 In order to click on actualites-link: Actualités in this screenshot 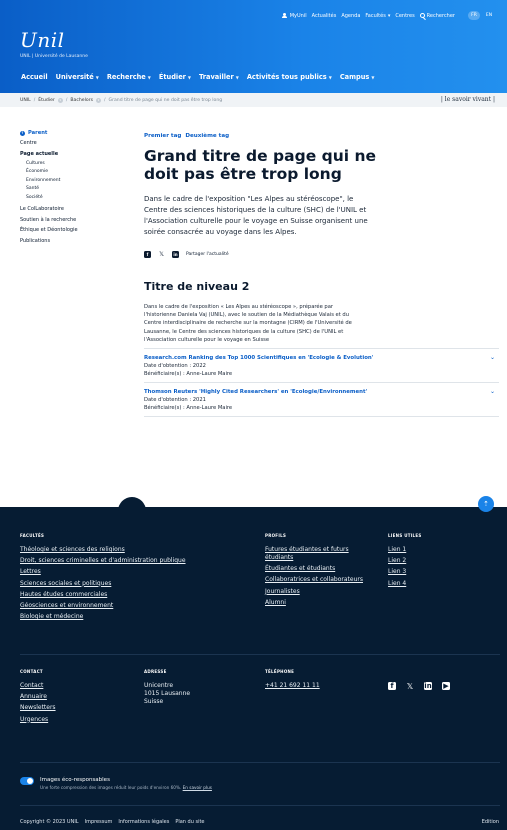, I will do `click(324, 16)`.